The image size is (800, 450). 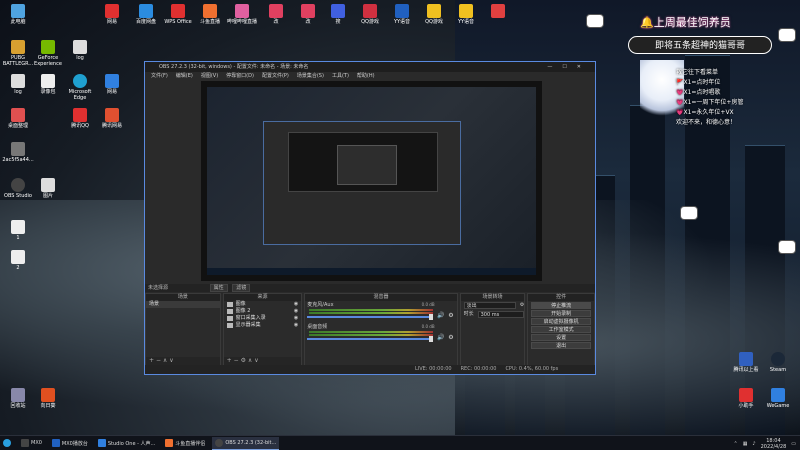 What do you see at coordinates (55, 443) in the screenshot?
I see `app-icon` at bounding box center [55, 443].